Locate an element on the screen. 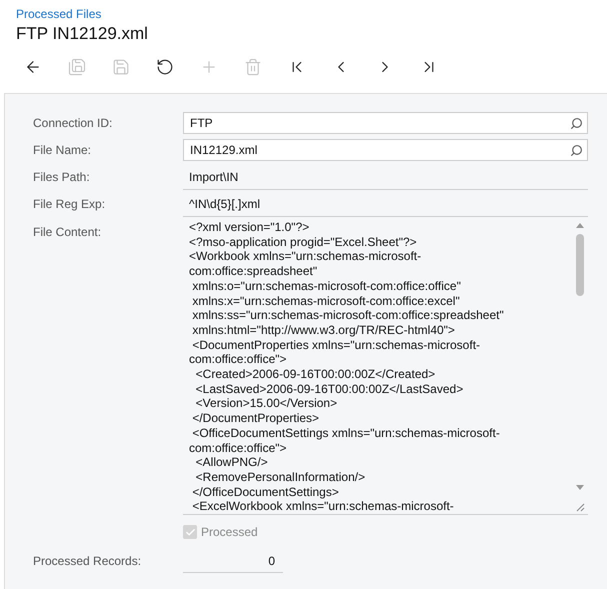  field-label: Connection ID: is located at coordinates (73, 123).